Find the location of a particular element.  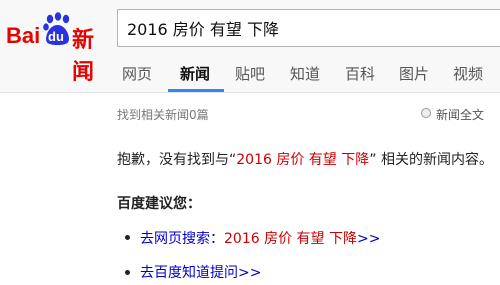

logo-text-bai: Bai is located at coordinates (23, 35).